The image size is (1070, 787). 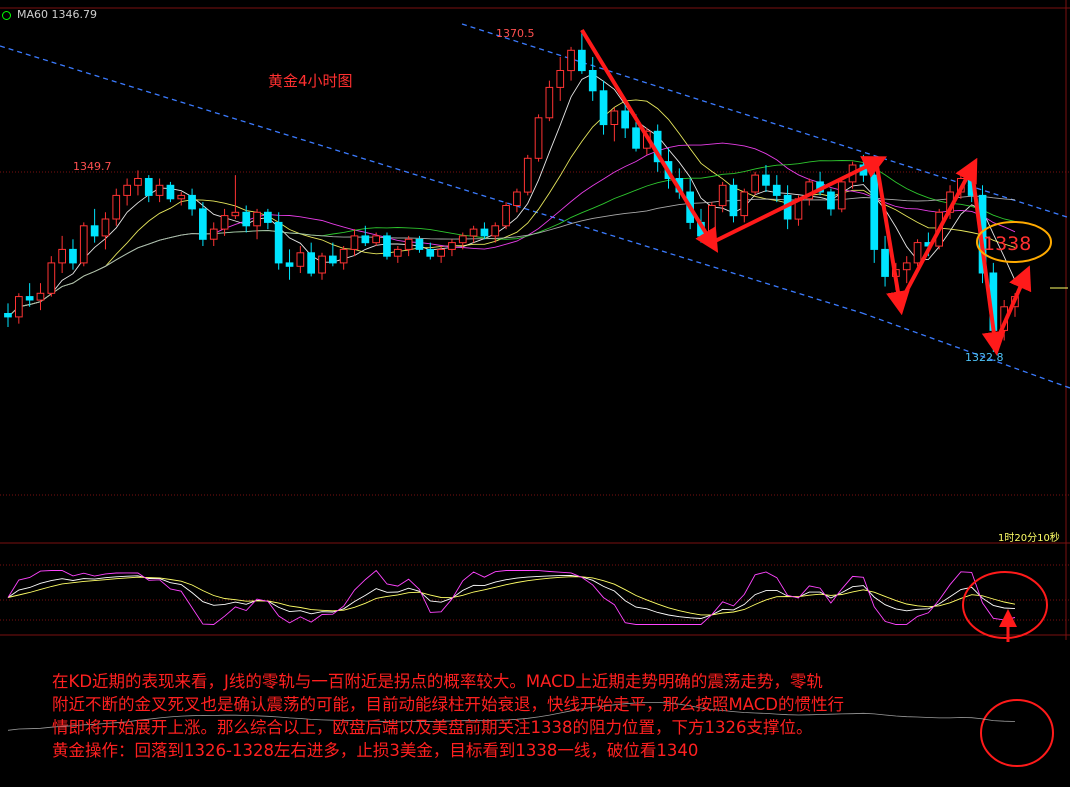 What do you see at coordinates (1007, 244) in the screenshot?
I see `target-price-label: 1338` at bounding box center [1007, 244].